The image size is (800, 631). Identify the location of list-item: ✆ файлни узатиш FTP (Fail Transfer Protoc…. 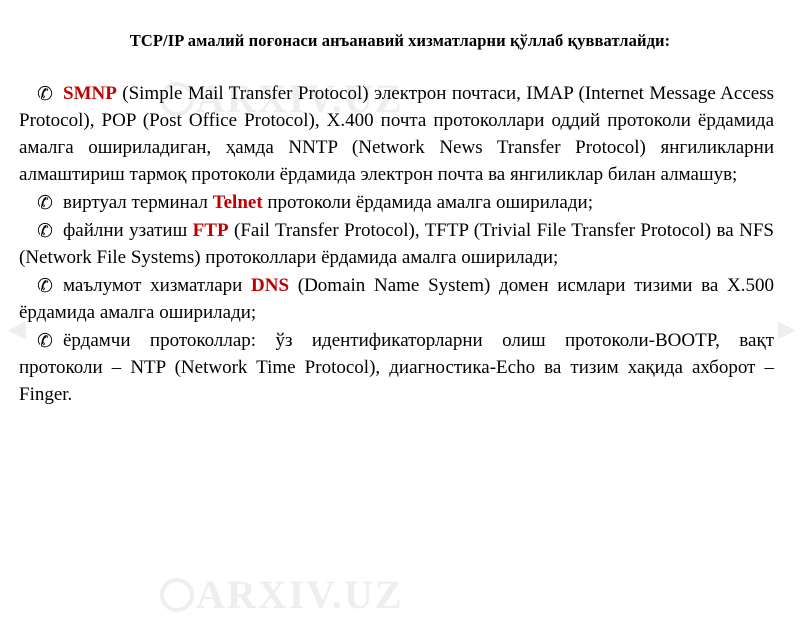
(396, 244).